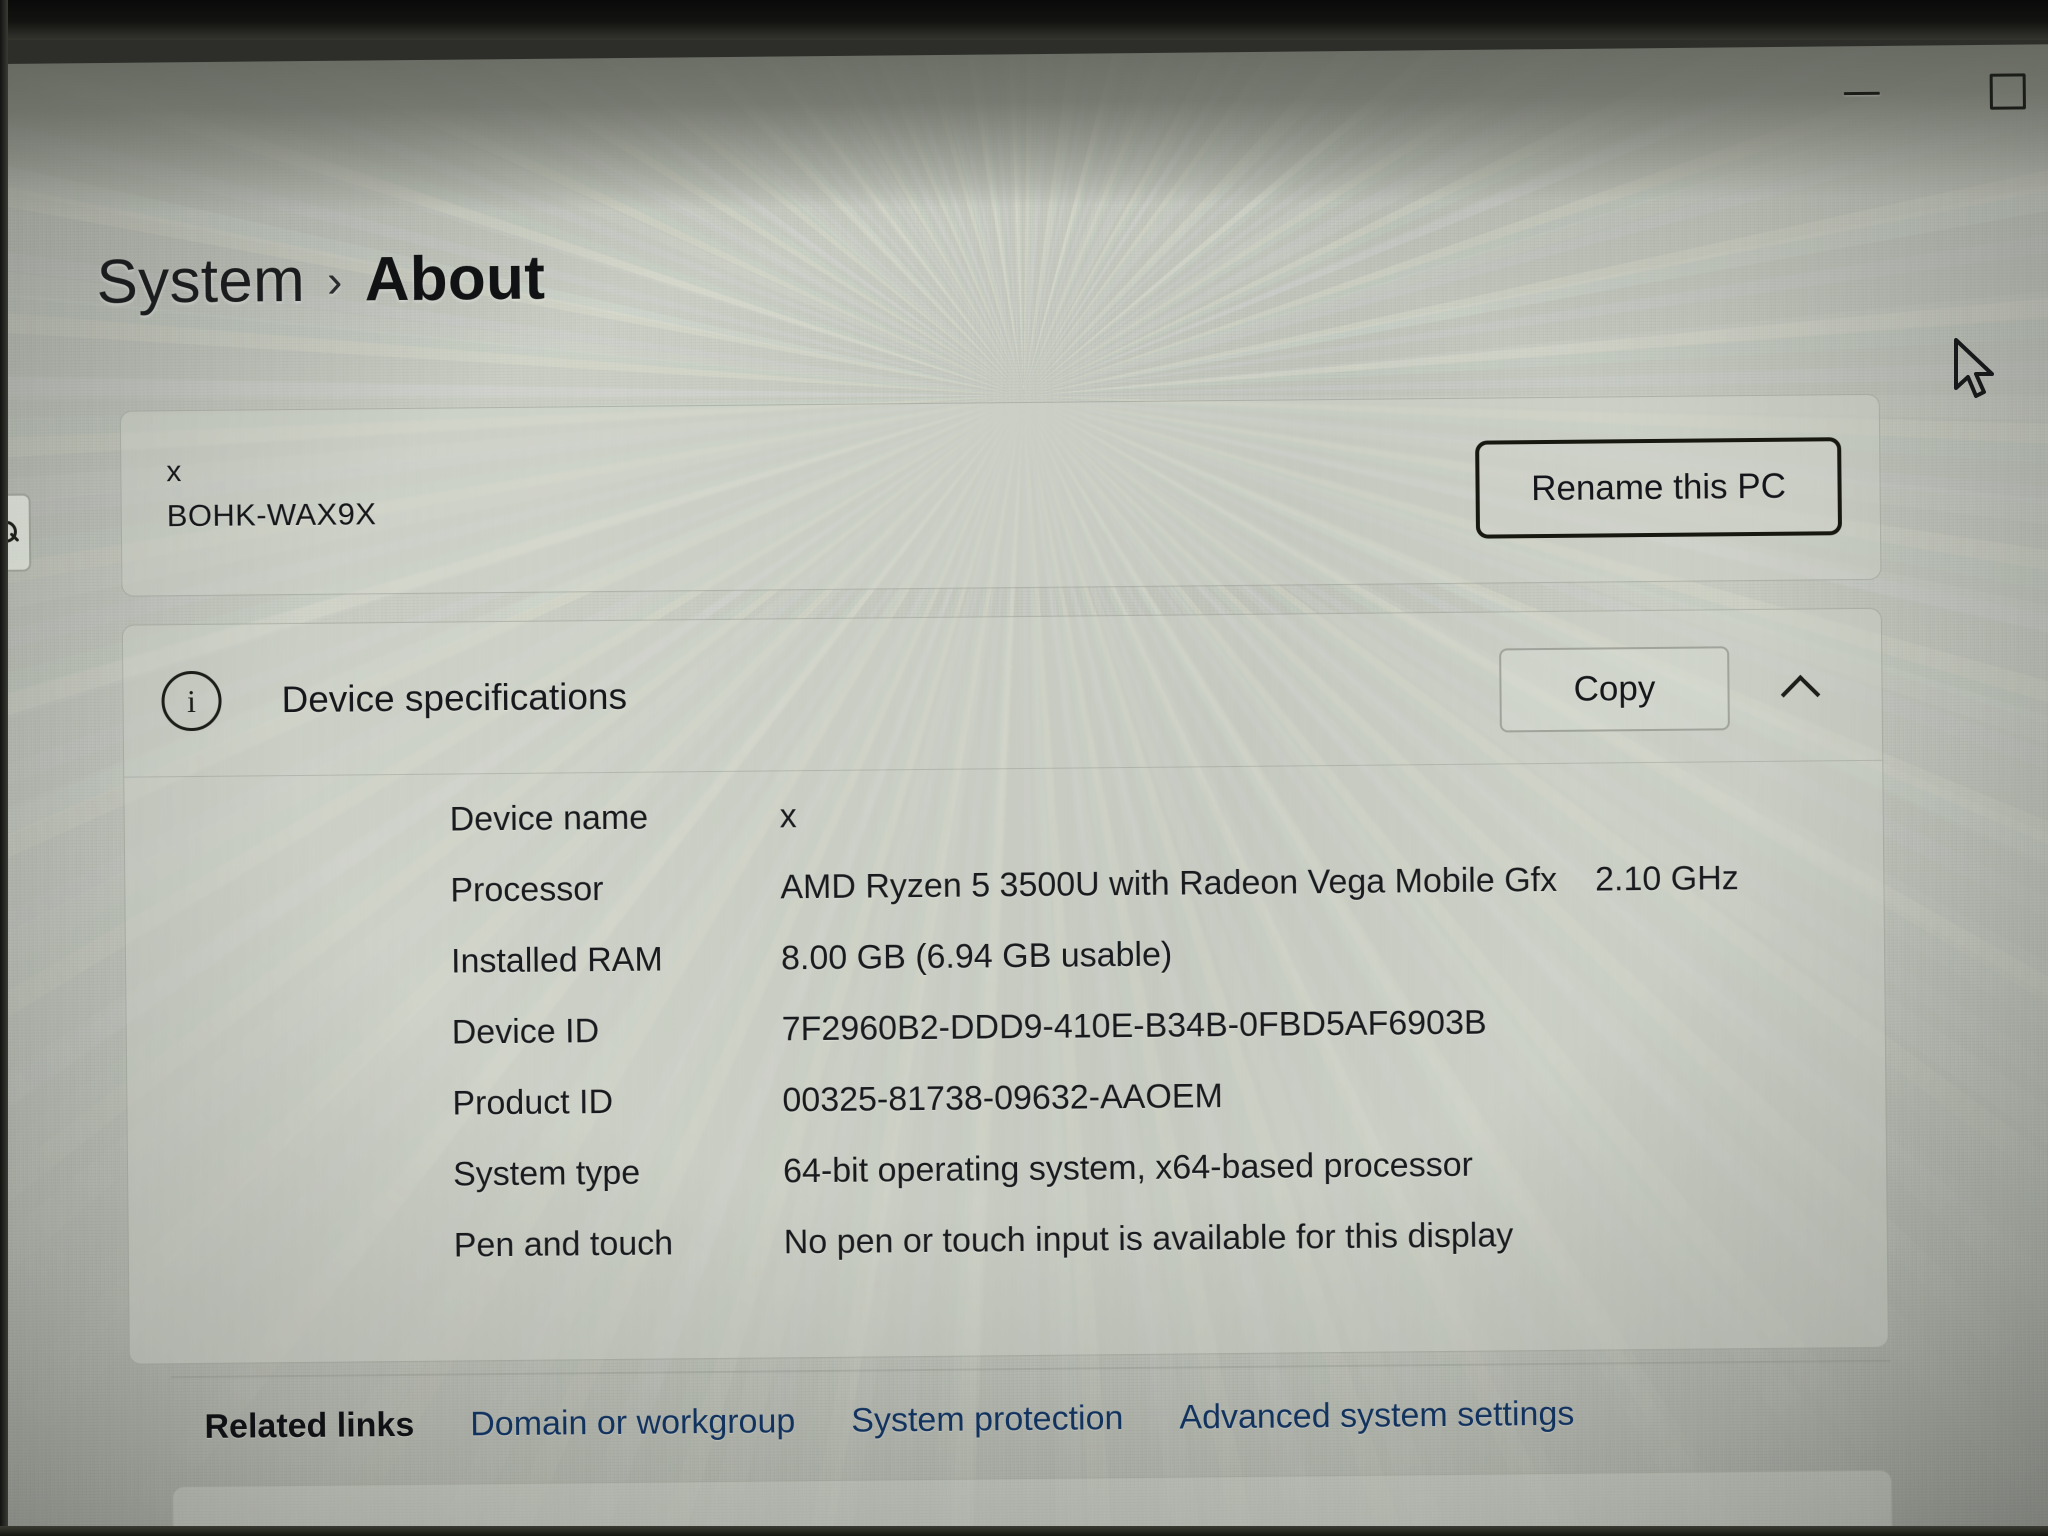 The image size is (2048, 1536). Describe the element at coordinates (1000, 495) in the screenshot. I see `device-name-card: x BOHK-WAX9X Rename this PC` at that location.